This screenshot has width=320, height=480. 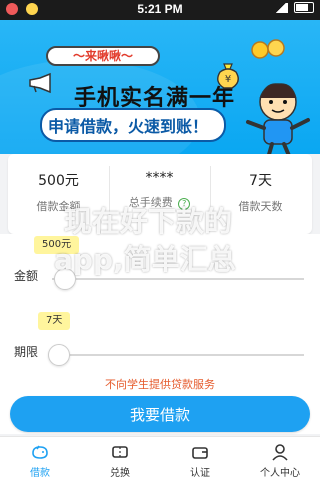 What do you see at coordinates (40, 83) in the screenshot?
I see `megaphone-icon` at bounding box center [40, 83].